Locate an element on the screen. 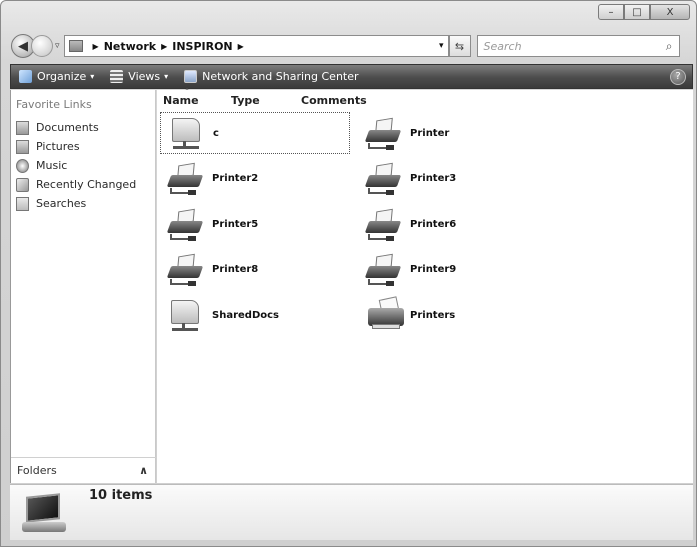 This screenshot has height=547, width=697. column-header-comments: Comments is located at coordinates (331, 100).